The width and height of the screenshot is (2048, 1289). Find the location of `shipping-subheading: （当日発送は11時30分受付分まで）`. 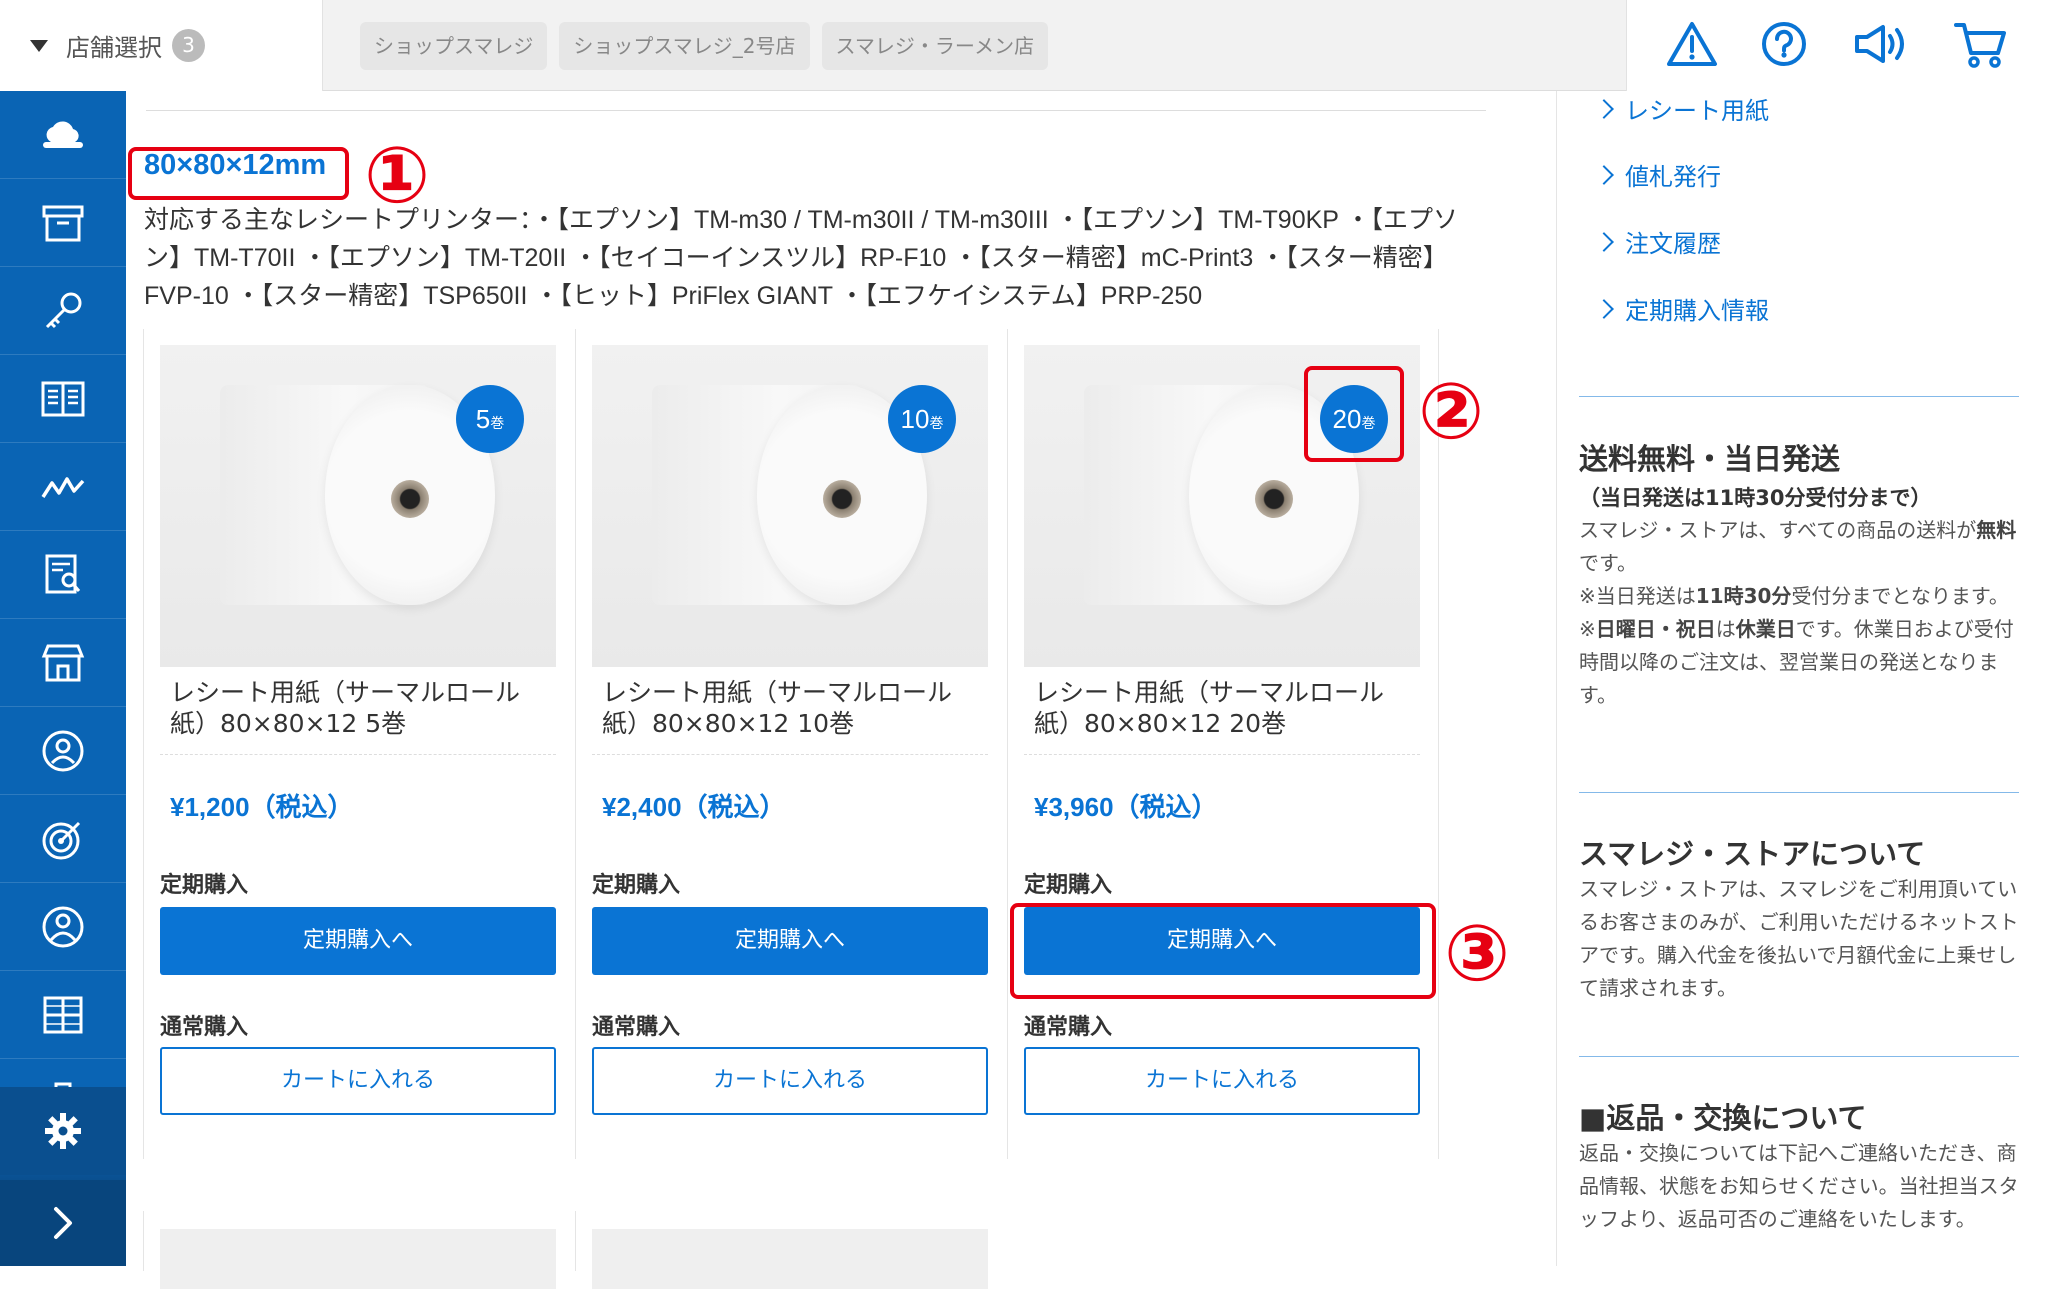

shipping-subheading: （当日発送は11時30分受付分まで） is located at coordinates (1755, 498).